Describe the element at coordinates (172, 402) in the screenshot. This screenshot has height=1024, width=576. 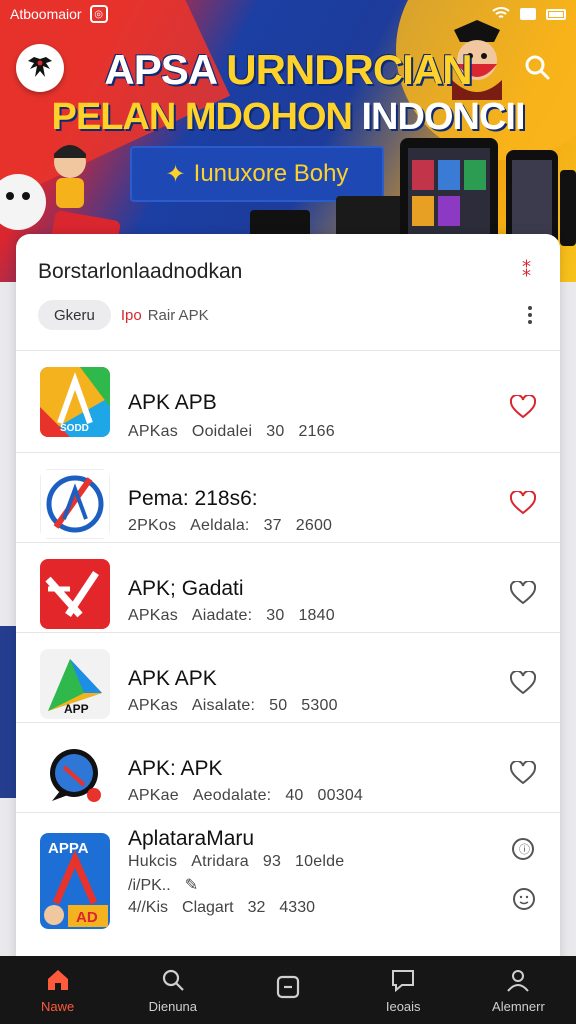
I see `app-name: APK APB` at that location.